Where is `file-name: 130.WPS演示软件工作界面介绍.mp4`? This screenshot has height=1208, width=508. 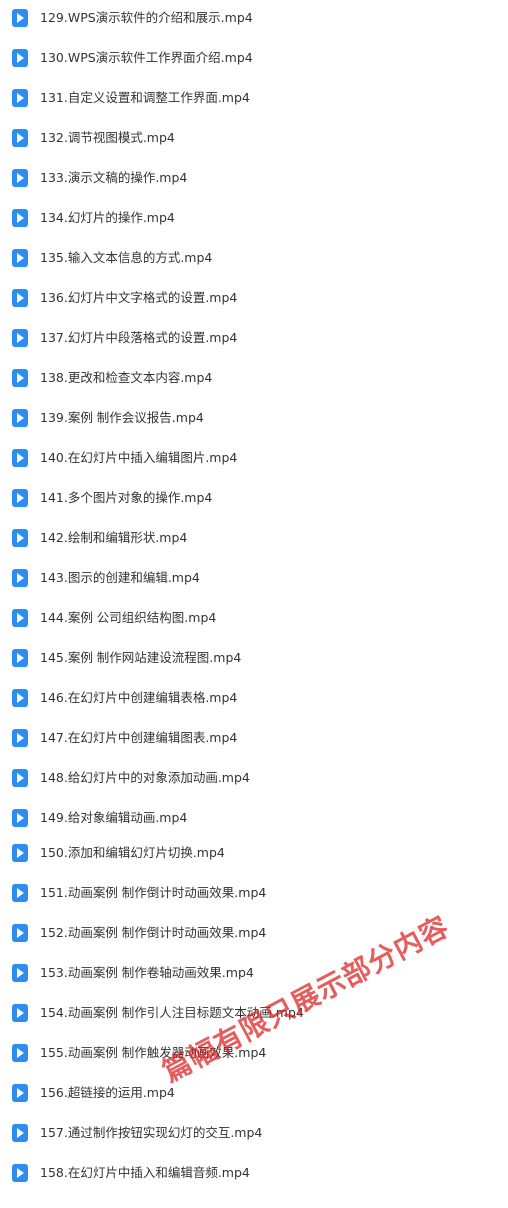
file-name: 130.WPS演示软件工作界面介绍.mp4 is located at coordinates (146, 57).